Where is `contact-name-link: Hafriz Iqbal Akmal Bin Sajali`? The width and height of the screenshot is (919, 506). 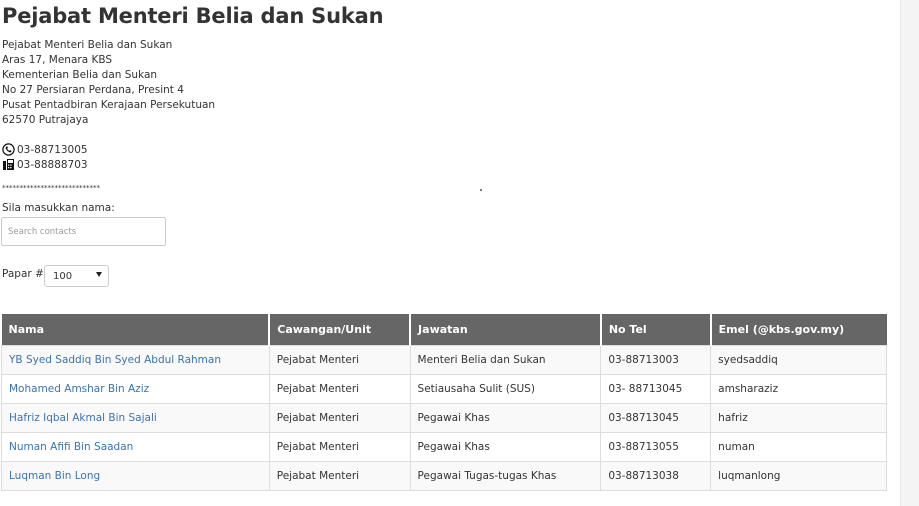
contact-name-link: Hafriz Iqbal Akmal Bin Sajali is located at coordinates (83, 418).